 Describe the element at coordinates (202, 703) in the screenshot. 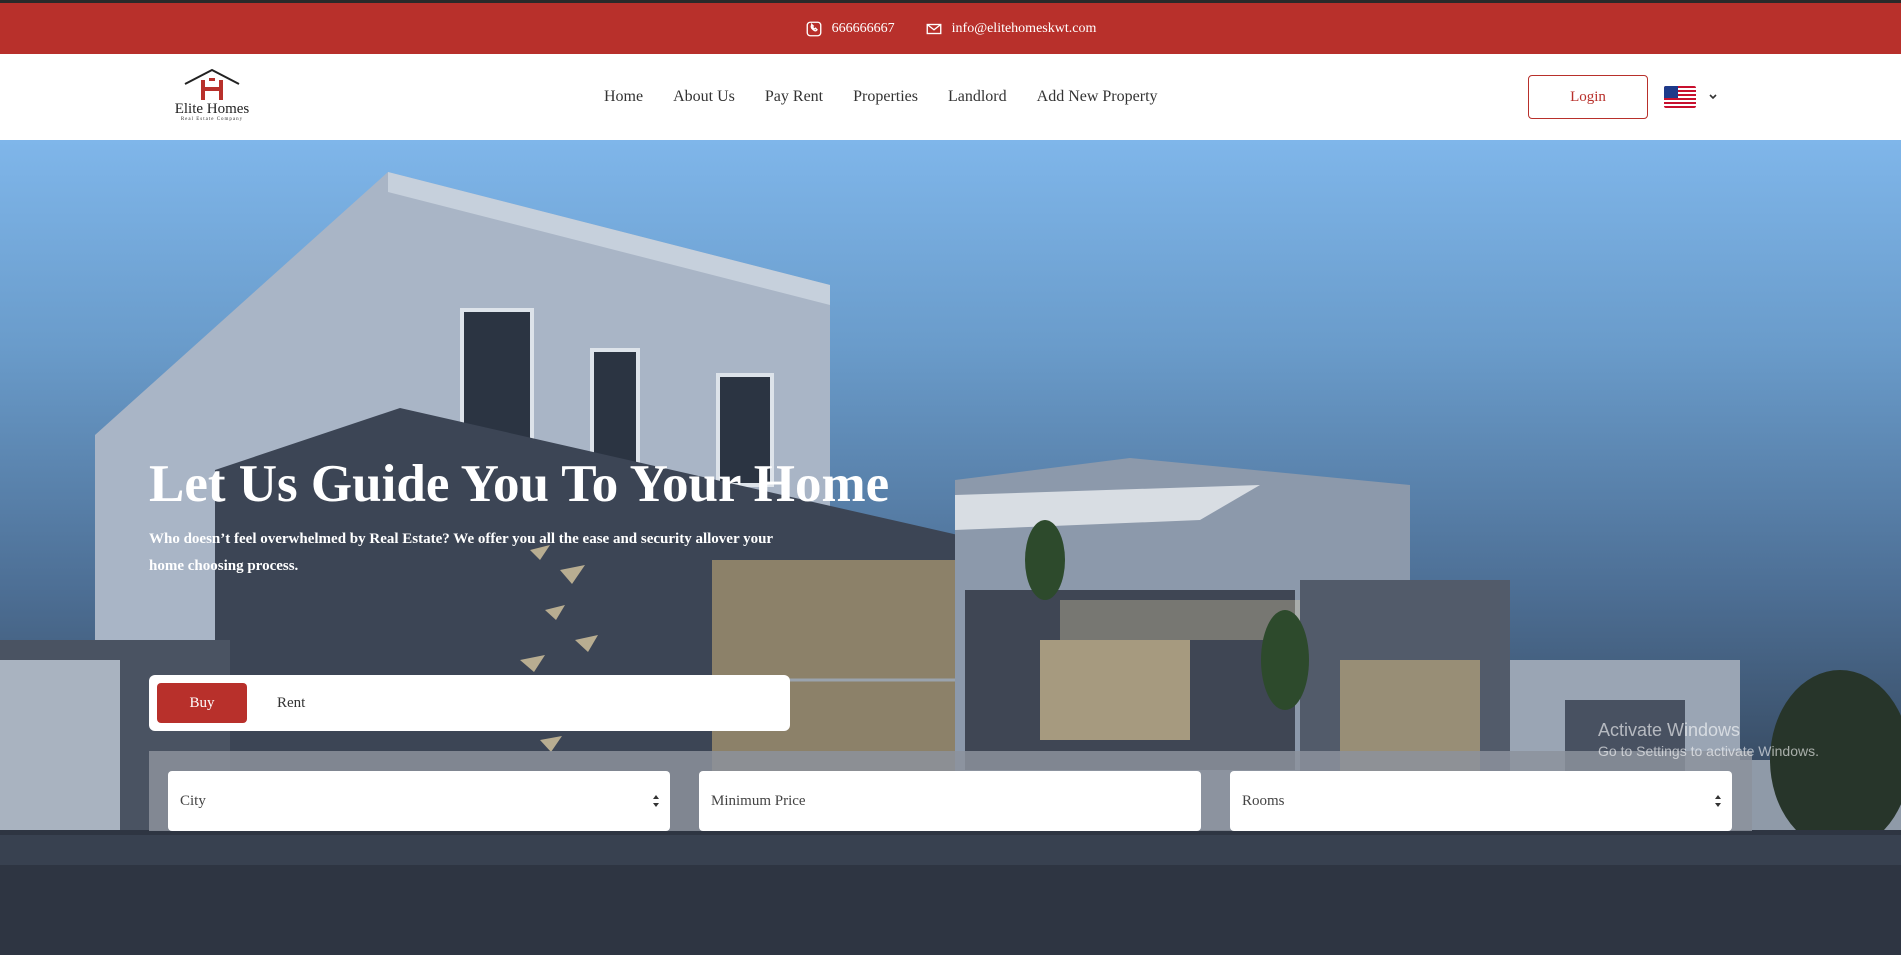

I see `tab-buy: Buy` at that location.